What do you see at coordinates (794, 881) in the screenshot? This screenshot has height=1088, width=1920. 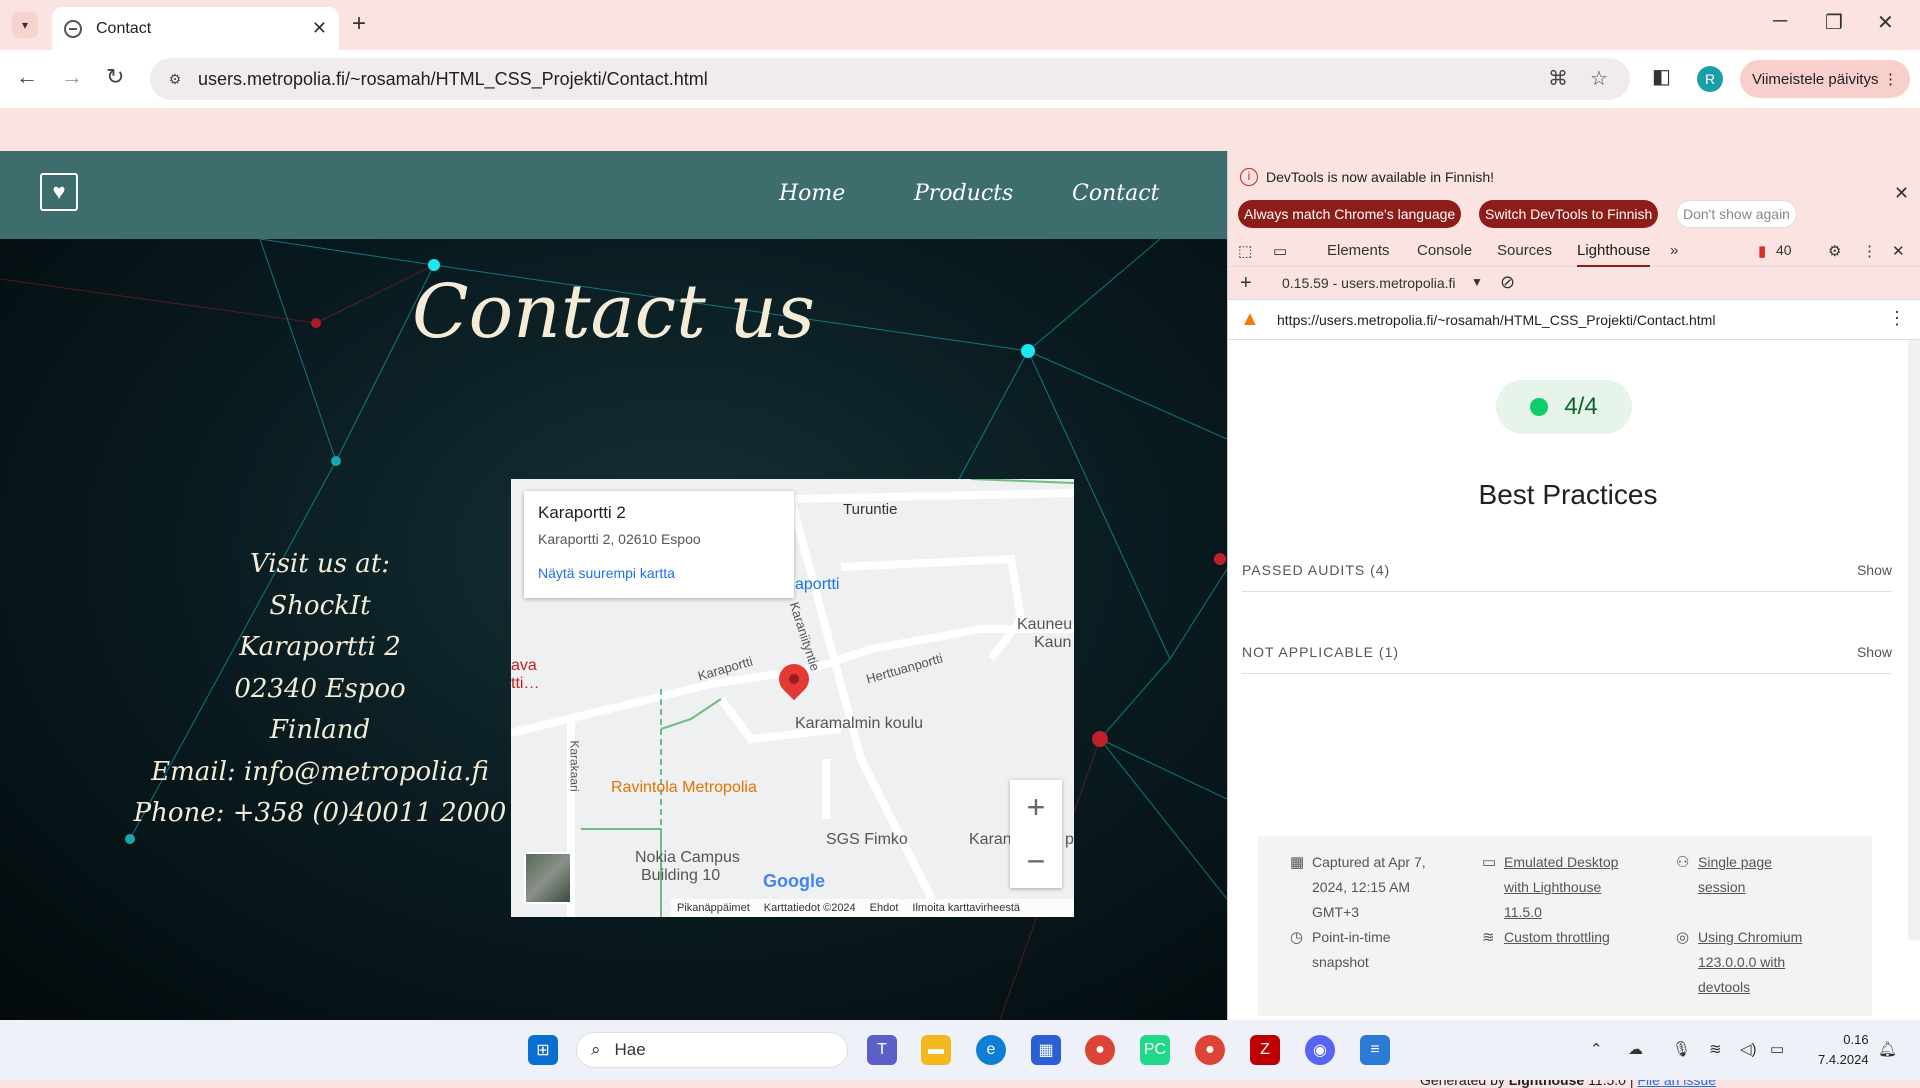 I see `google-logo: Google` at bounding box center [794, 881].